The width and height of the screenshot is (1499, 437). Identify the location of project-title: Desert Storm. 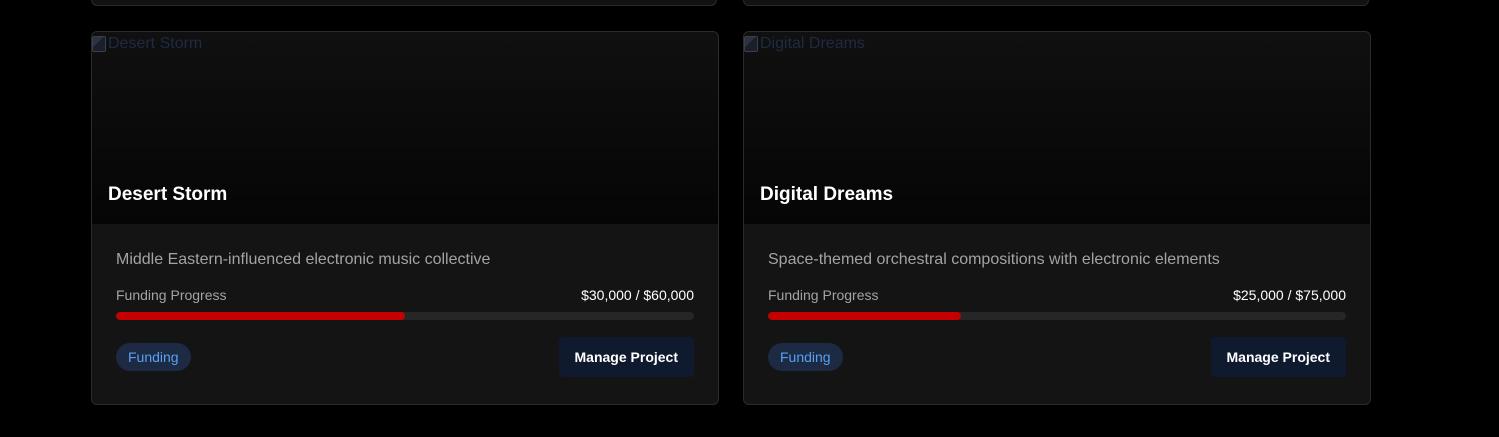
(168, 194).